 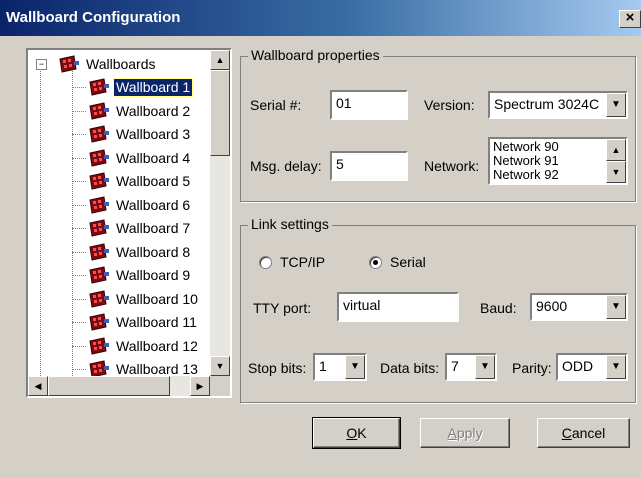 I want to click on cancel-button: Cancel, so click(x=583, y=433).